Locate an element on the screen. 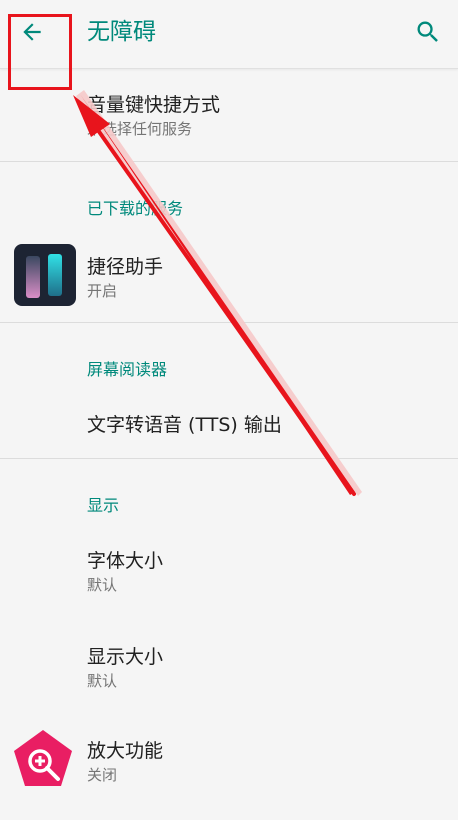 This screenshot has height=820, width=458. section-header-screen-readers: 屏幕阅读器 is located at coordinates (127, 369).